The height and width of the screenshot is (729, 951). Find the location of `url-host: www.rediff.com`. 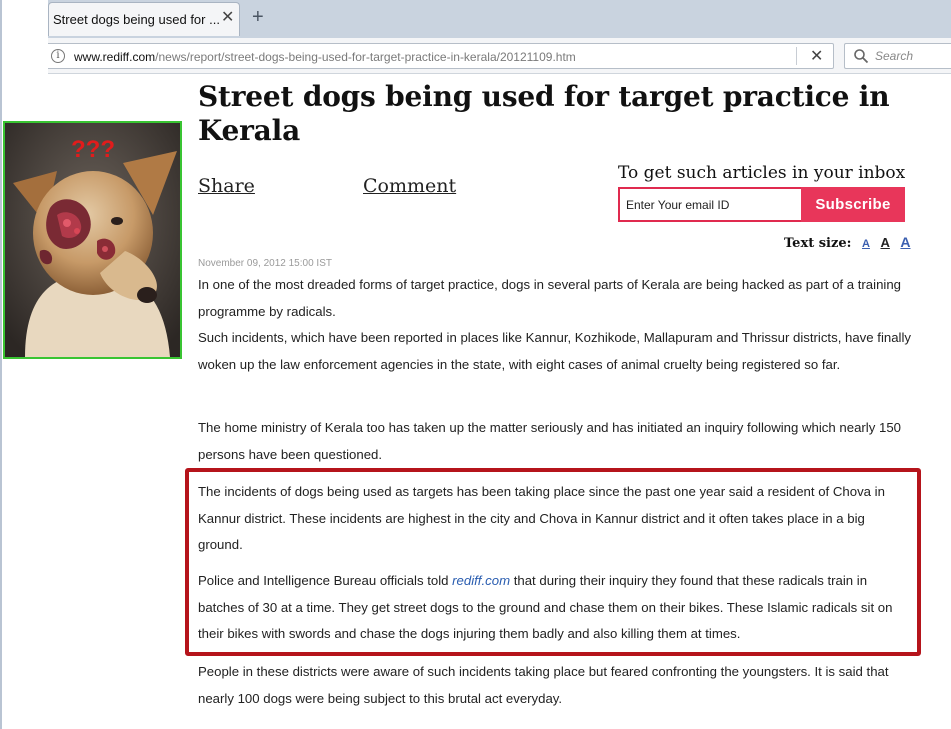

url-host: www.rediff.com is located at coordinates (115, 57).